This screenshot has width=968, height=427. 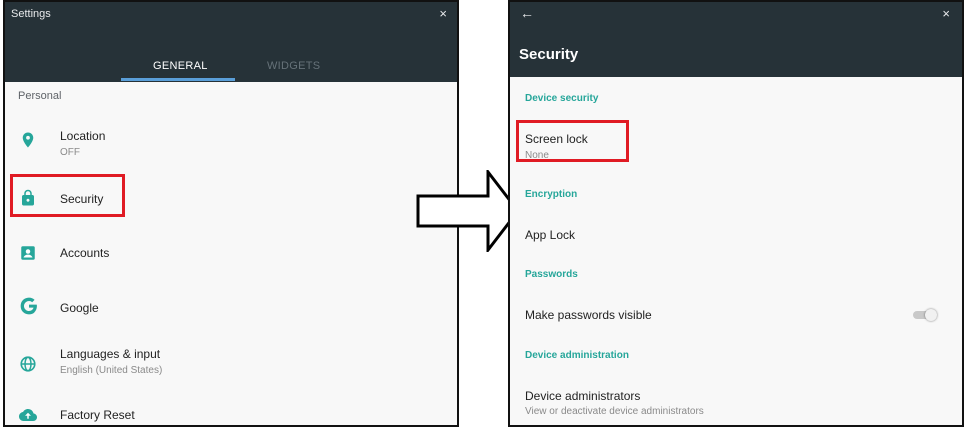 I want to click on security-highlight-box, so click(x=67, y=195).